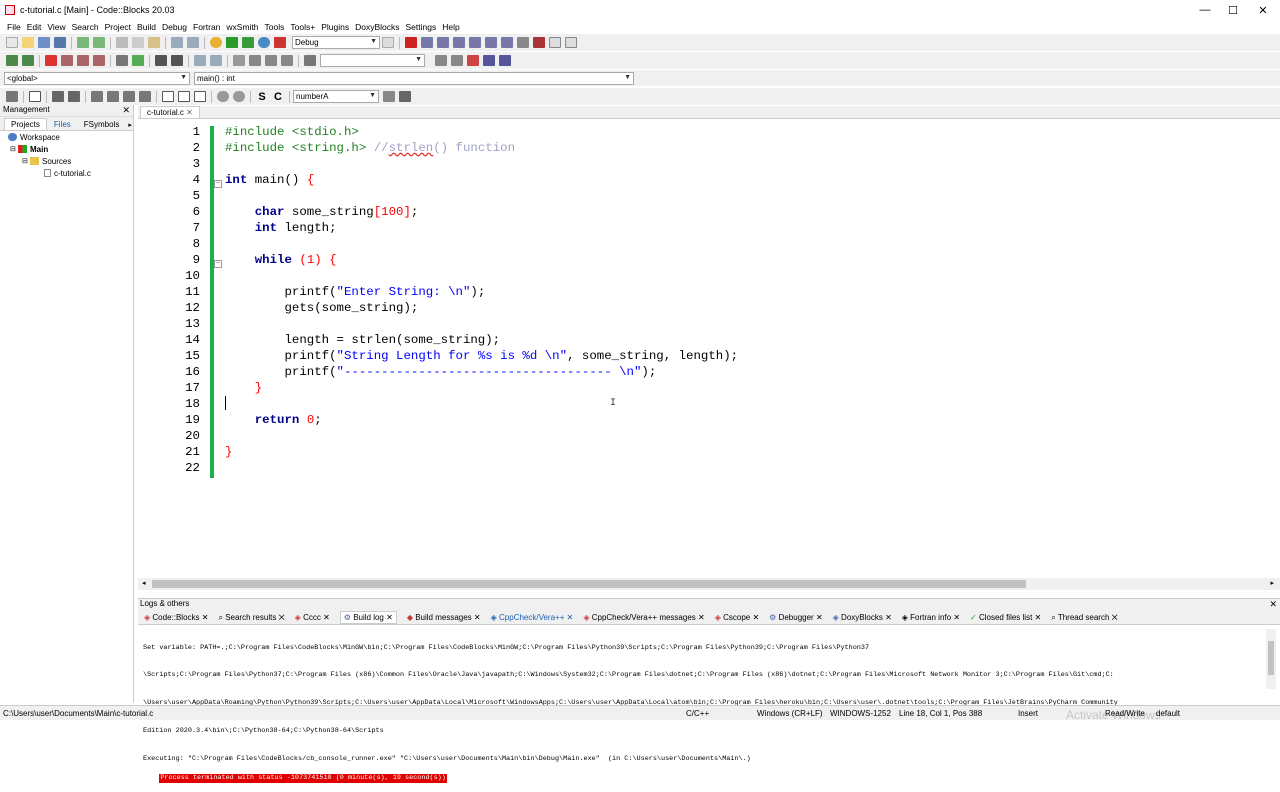 The width and height of the screenshot is (1280, 792). Describe the element at coordinates (1263, 10) in the screenshot. I see `close-button: ✕` at that location.